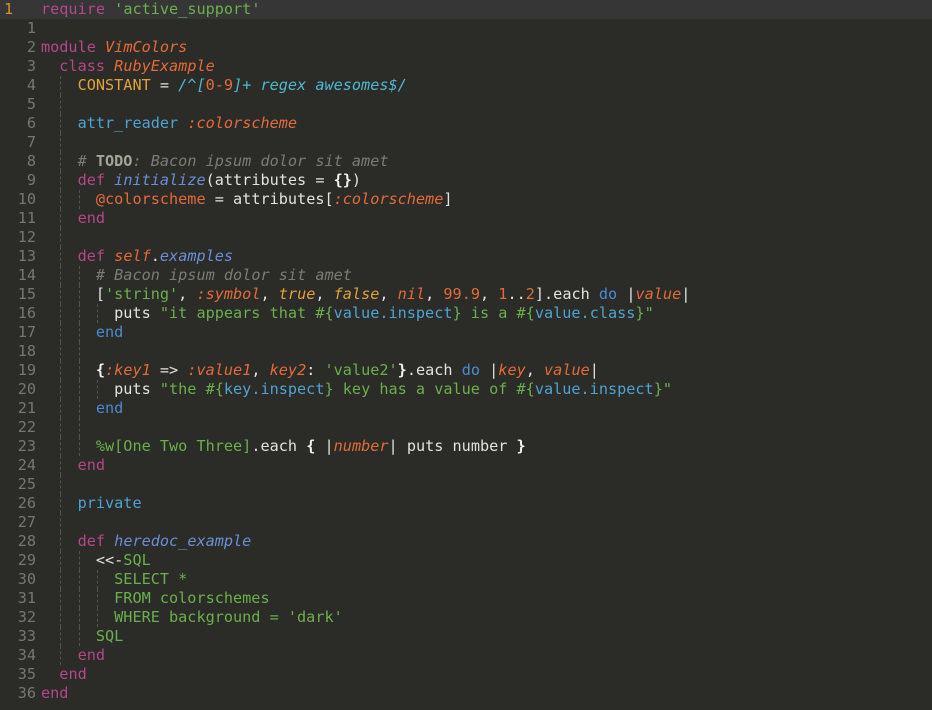 The image size is (932, 710). I want to click on code-text: require 'active_support', so click(150, 9).